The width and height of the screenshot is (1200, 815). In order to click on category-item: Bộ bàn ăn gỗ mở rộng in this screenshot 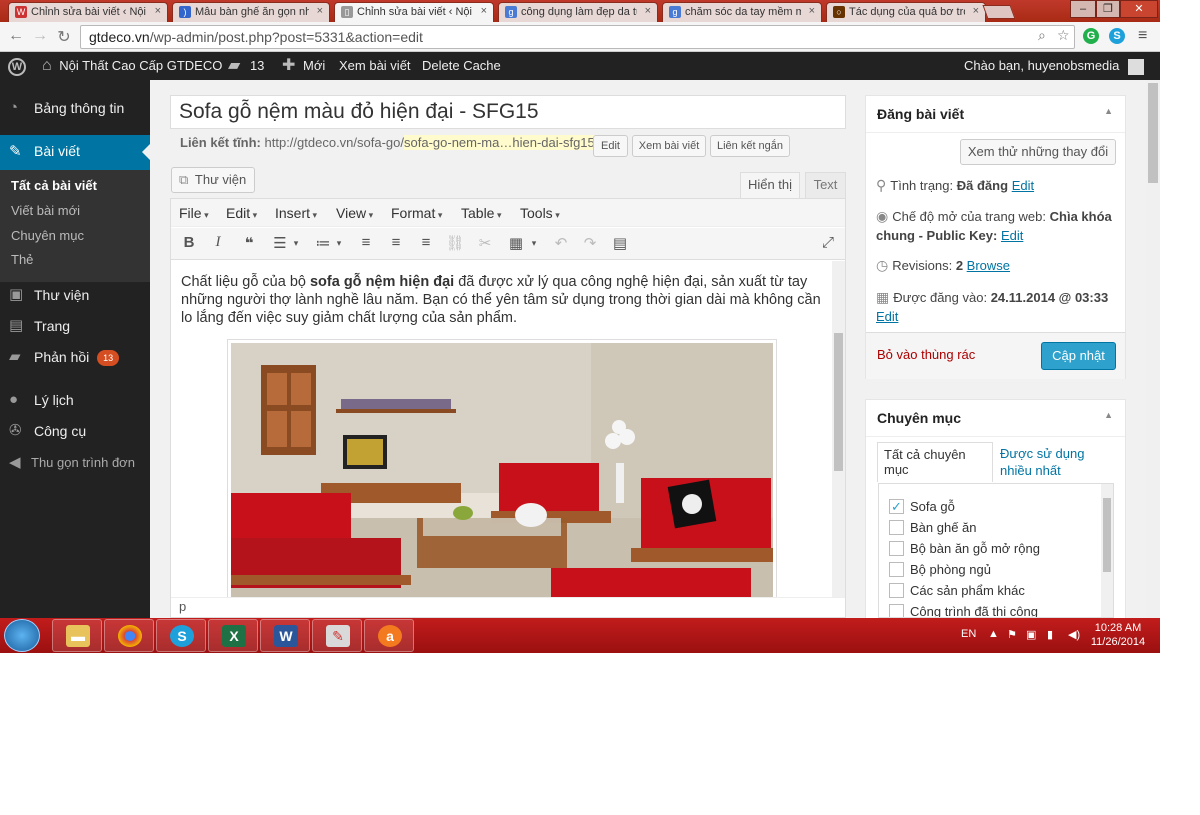, I will do `click(964, 549)`.